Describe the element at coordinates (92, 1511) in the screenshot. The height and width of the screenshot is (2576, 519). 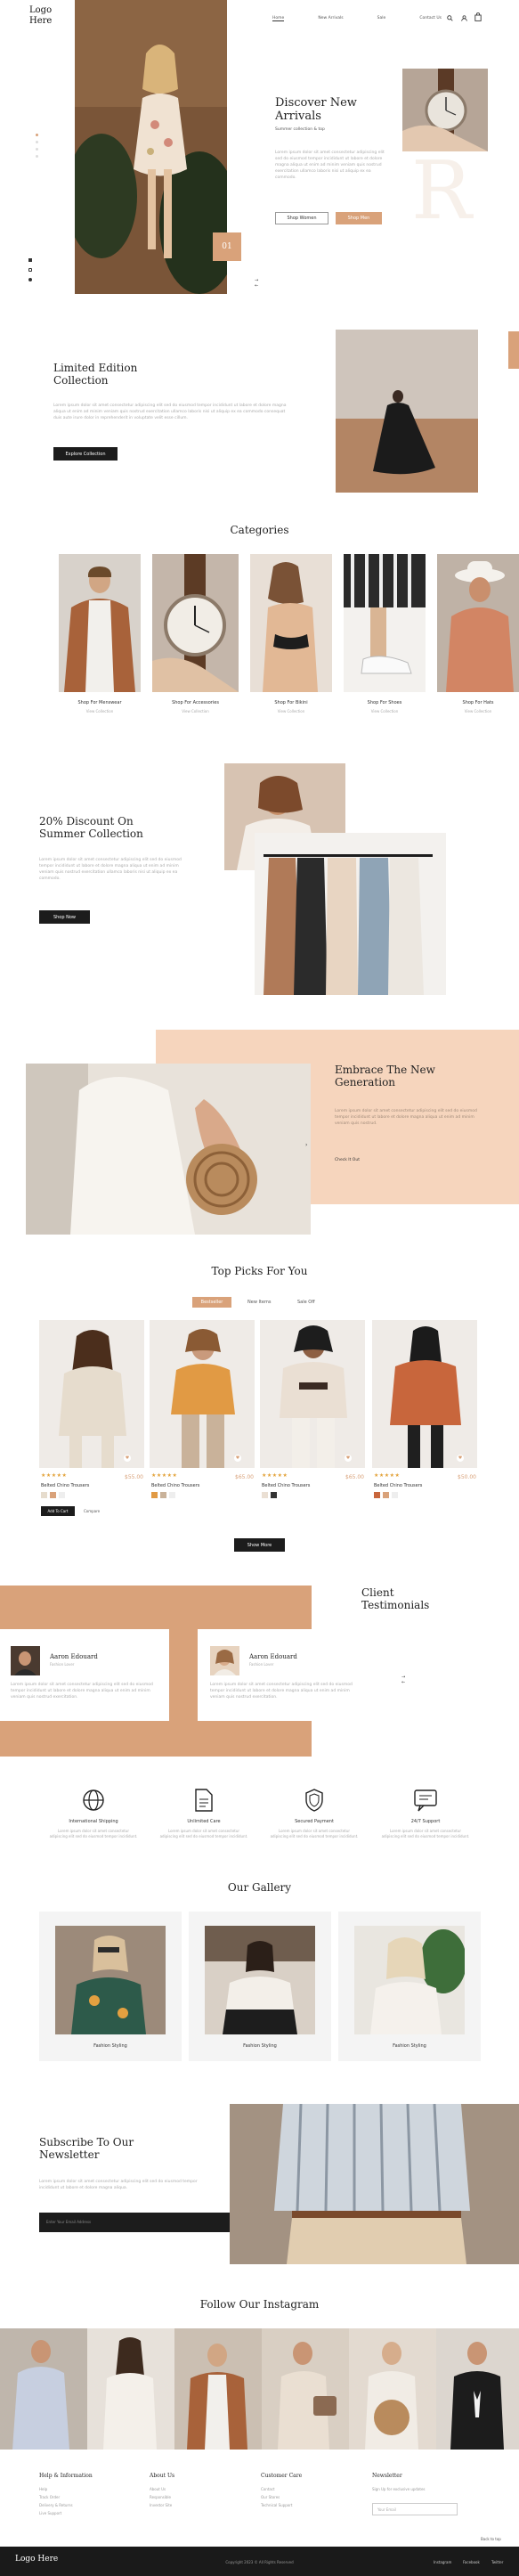
I see `compare-link: Compare` at that location.